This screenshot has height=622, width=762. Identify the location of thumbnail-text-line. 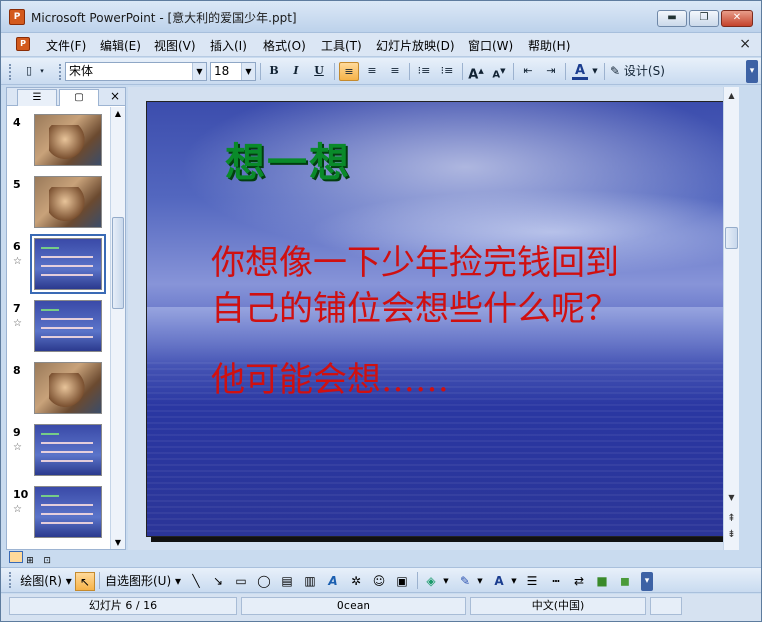
(67, 337).